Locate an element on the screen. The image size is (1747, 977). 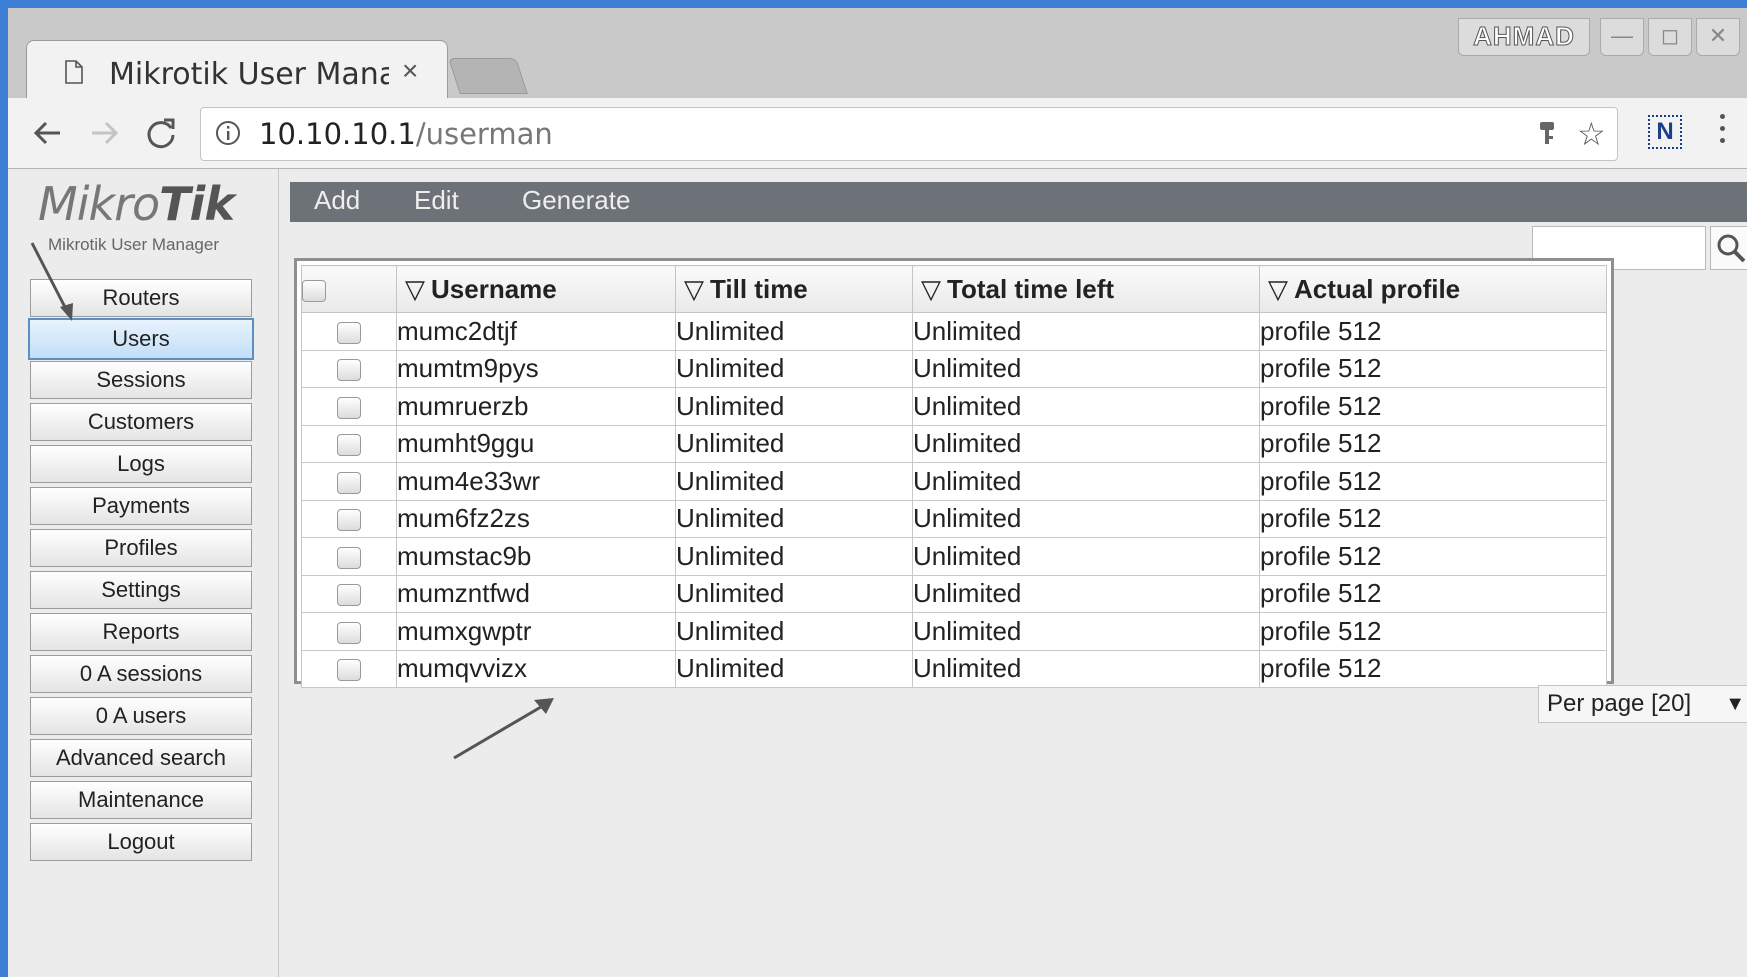
table-row: mum4e33wr Unlimited Unlimited profile 512 is located at coordinates (954, 481).